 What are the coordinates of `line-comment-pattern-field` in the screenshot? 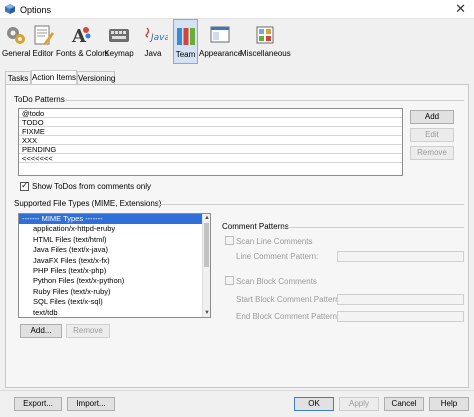 It's located at (400, 256).